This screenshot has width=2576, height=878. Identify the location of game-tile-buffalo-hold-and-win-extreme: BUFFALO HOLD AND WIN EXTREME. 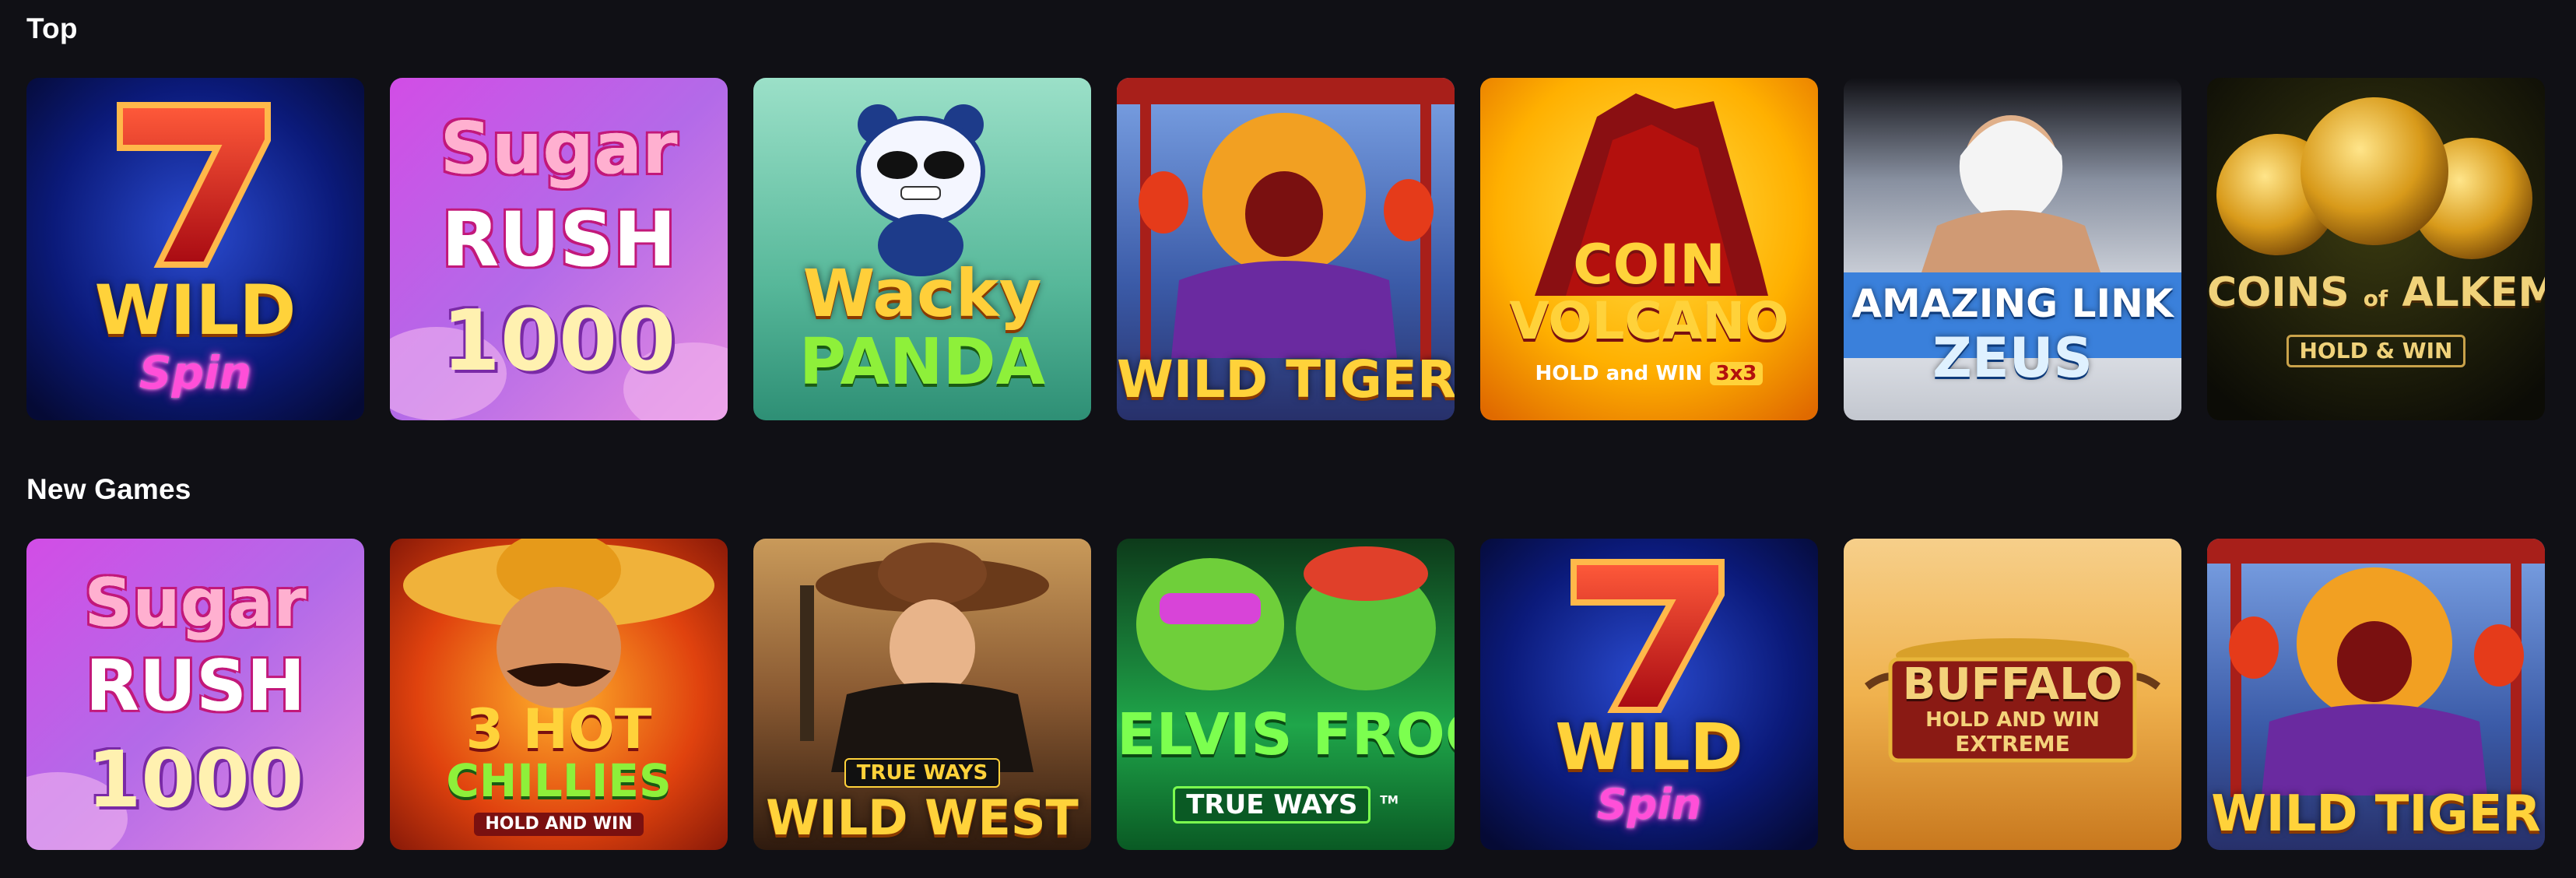
(2013, 695).